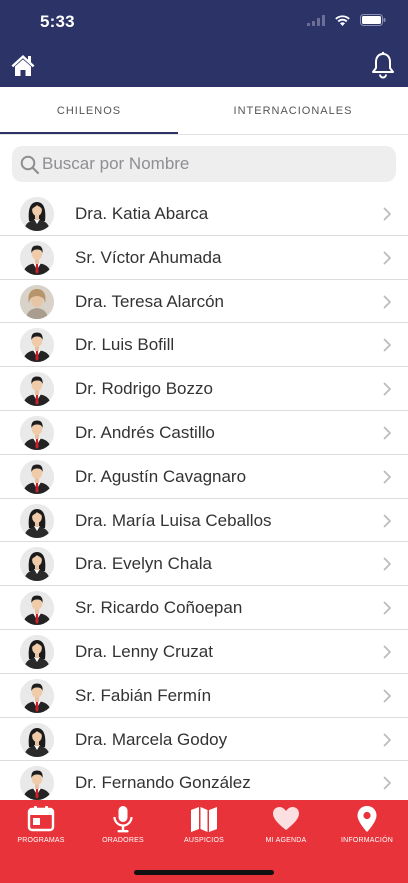 The height and width of the screenshot is (883, 408). What do you see at coordinates (204, 696) in the screenshot?
I see `speaker-row: Sr. Fabián Fermín` at bounding box center [204, 696].